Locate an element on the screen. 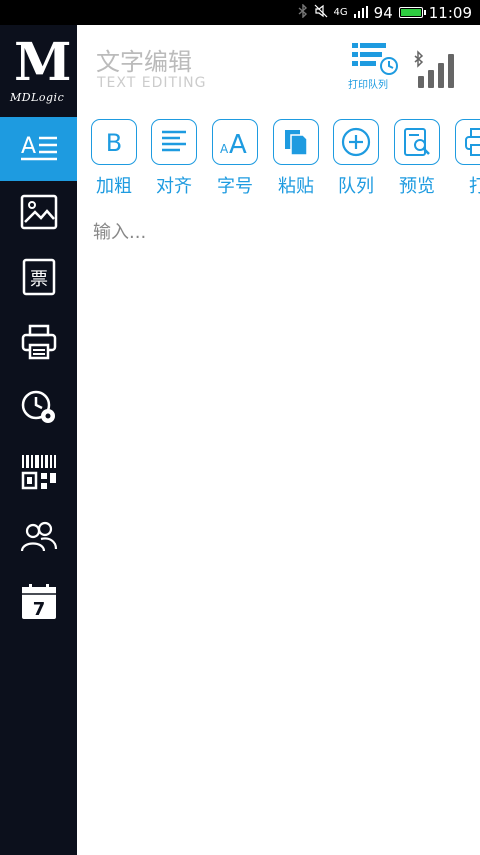  print-queue-label: 打印队列 is located at coordinates (368, 85).